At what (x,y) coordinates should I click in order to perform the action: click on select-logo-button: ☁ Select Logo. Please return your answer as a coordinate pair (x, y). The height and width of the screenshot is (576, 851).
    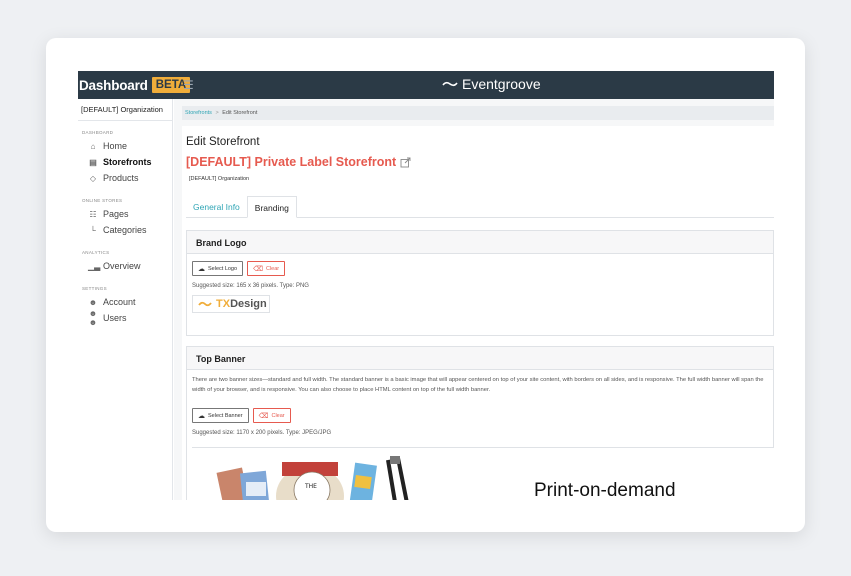
    Looking at the image, I should click on (218, 268).